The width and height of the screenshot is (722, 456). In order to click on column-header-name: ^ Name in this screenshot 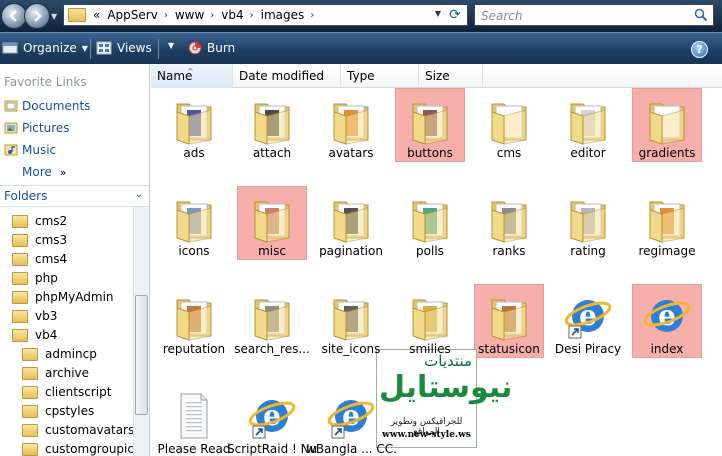, I will do `click(192, 76)`.